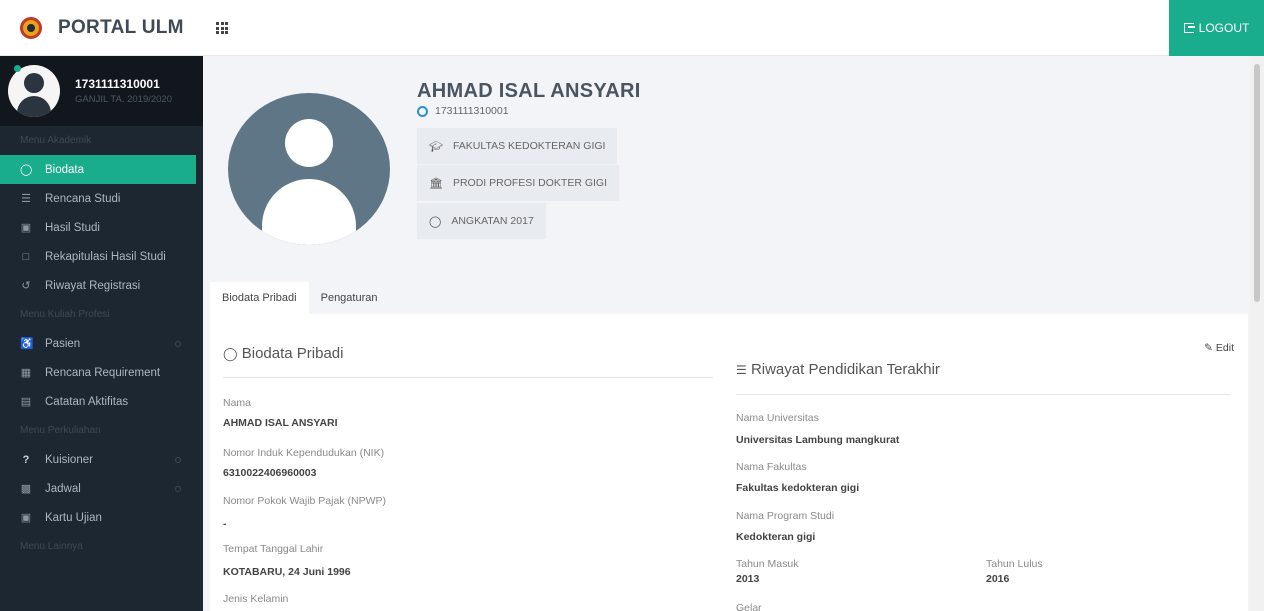 This screenshot has height=611, width=1264. Describe the element at coordinates (1208, 348) in the screenshot. I see `pencil-icon: ✎` at that location.